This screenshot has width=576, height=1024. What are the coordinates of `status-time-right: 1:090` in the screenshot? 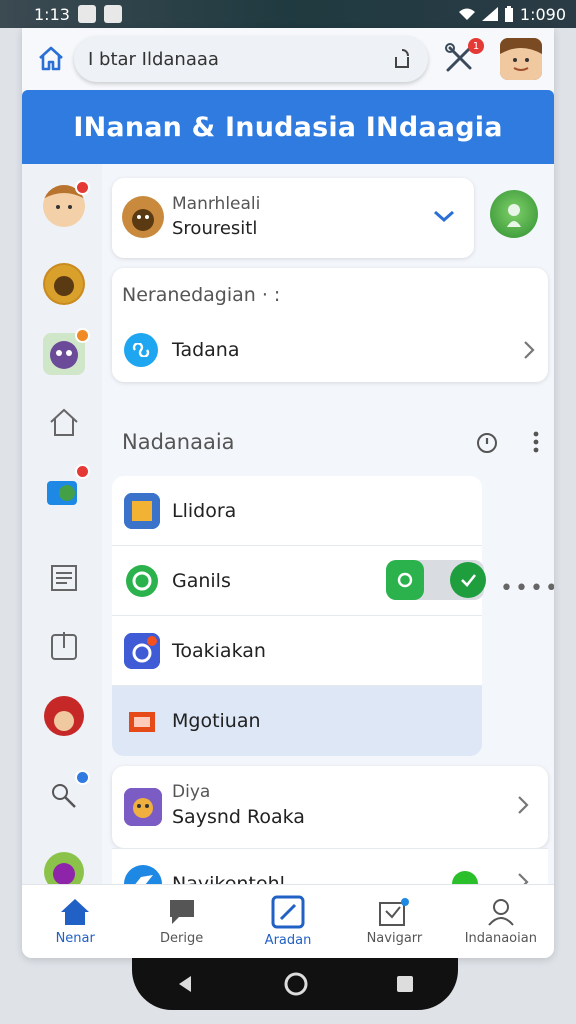 It's located at (542, 14).